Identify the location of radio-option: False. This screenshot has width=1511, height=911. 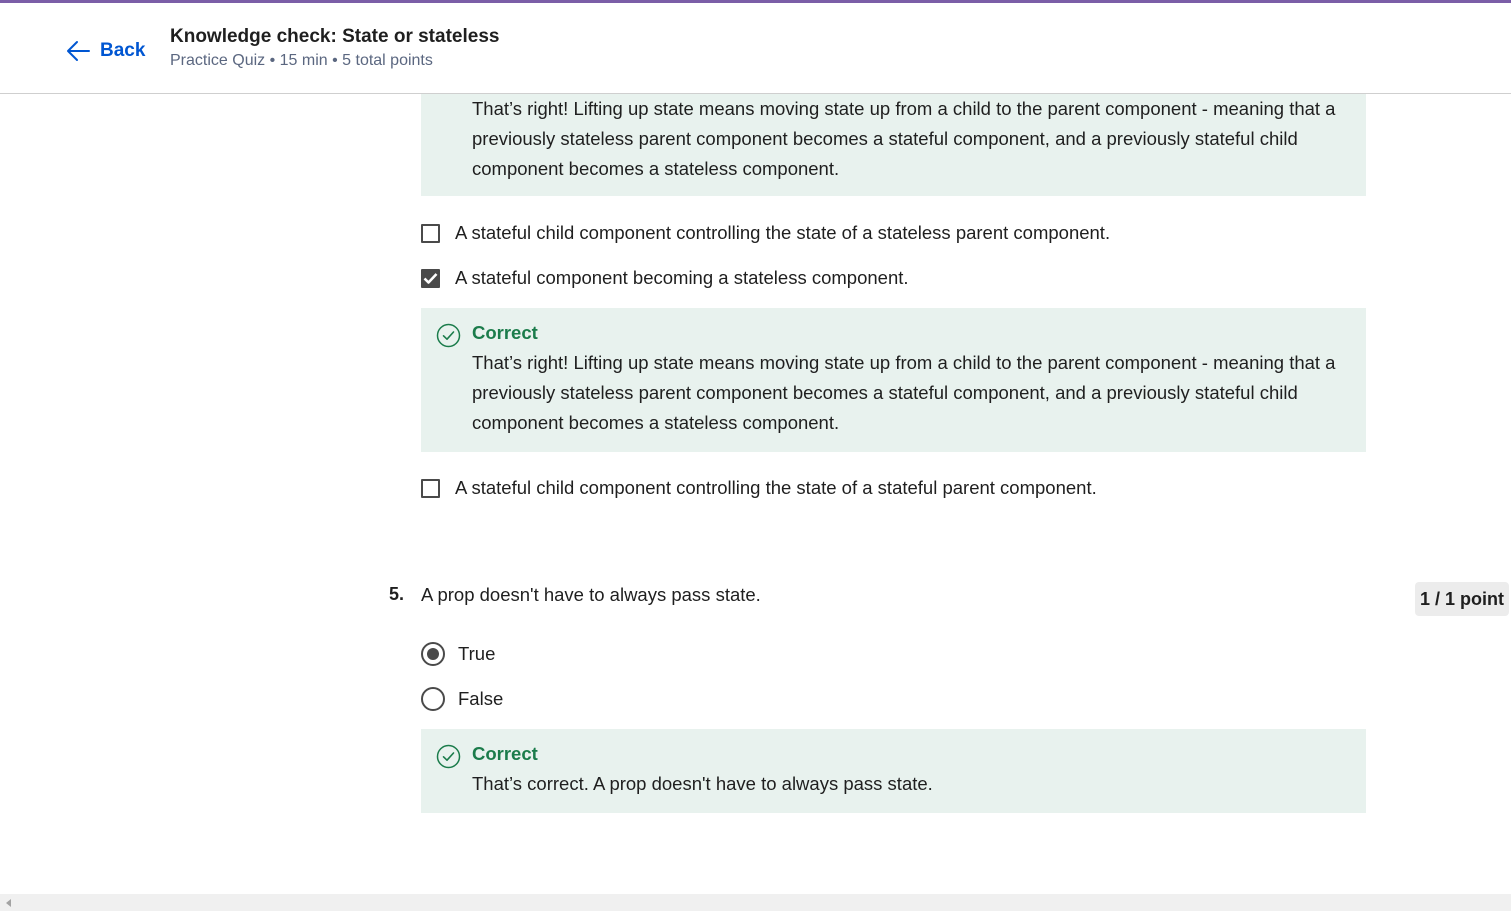
(462, 699).